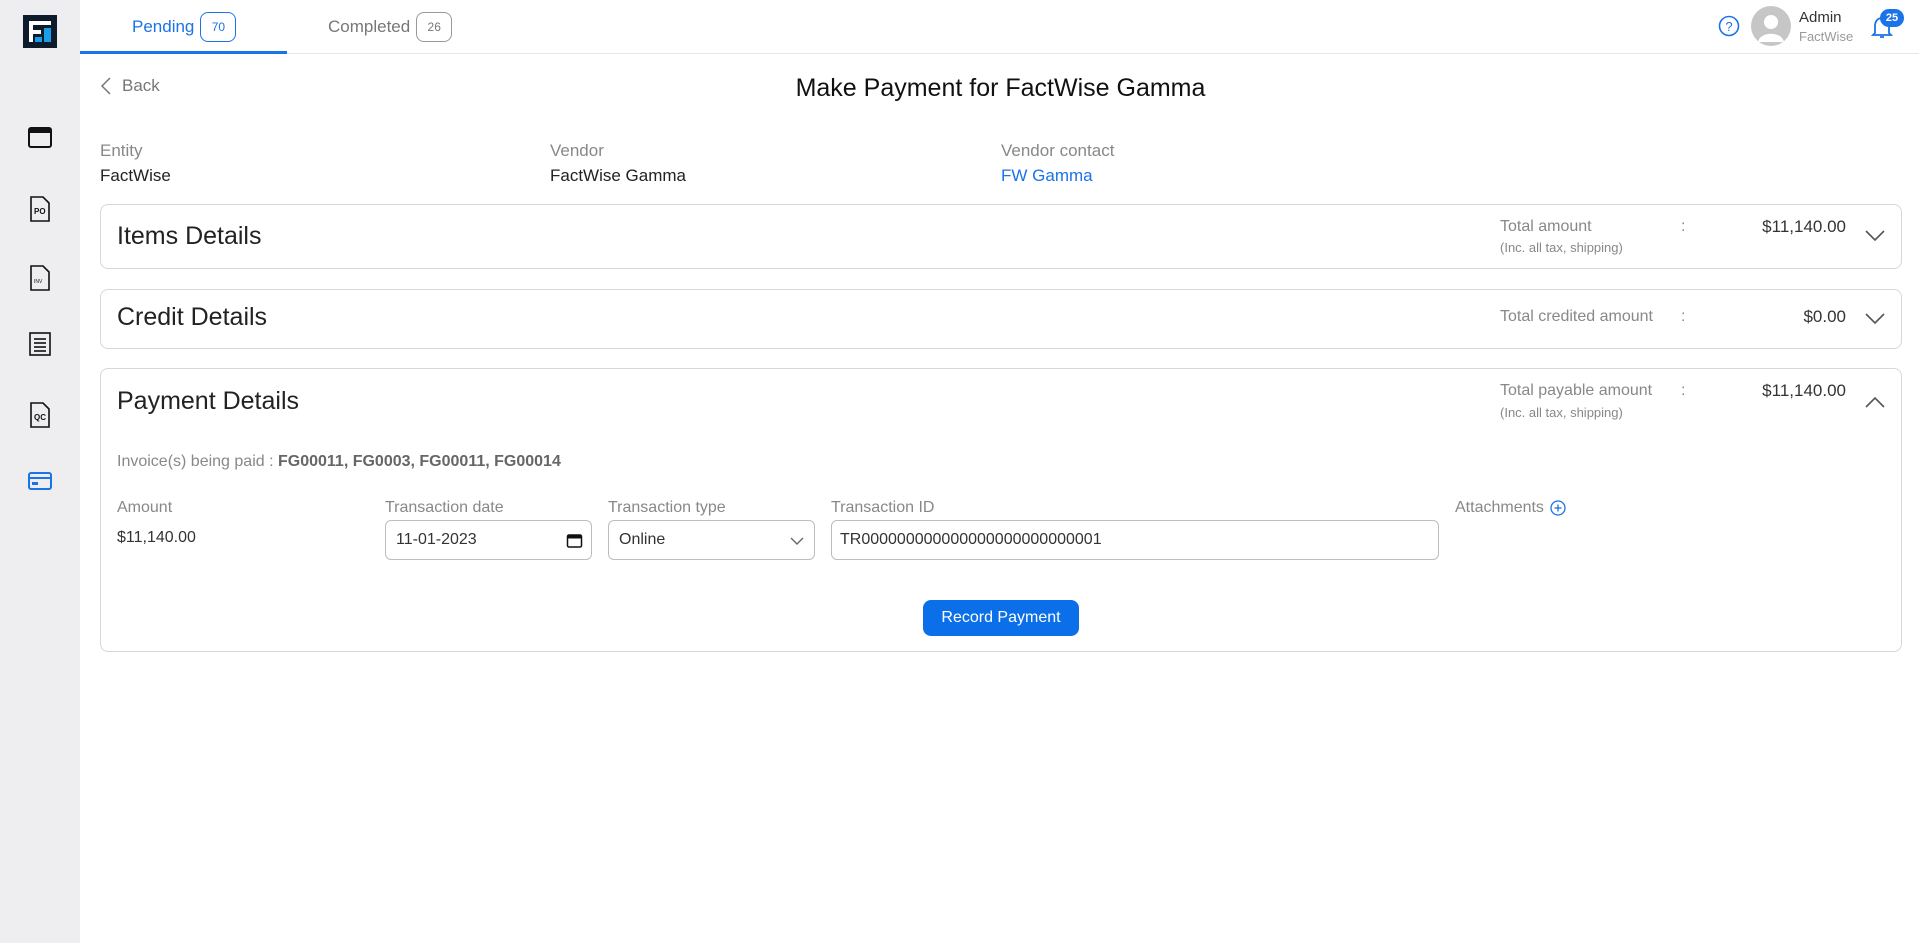 The image size is (1919, 943). Describe the element at coordinates (883, 507) in the screenshot. I see `transaction-id-label: Transaction ID` at that location.